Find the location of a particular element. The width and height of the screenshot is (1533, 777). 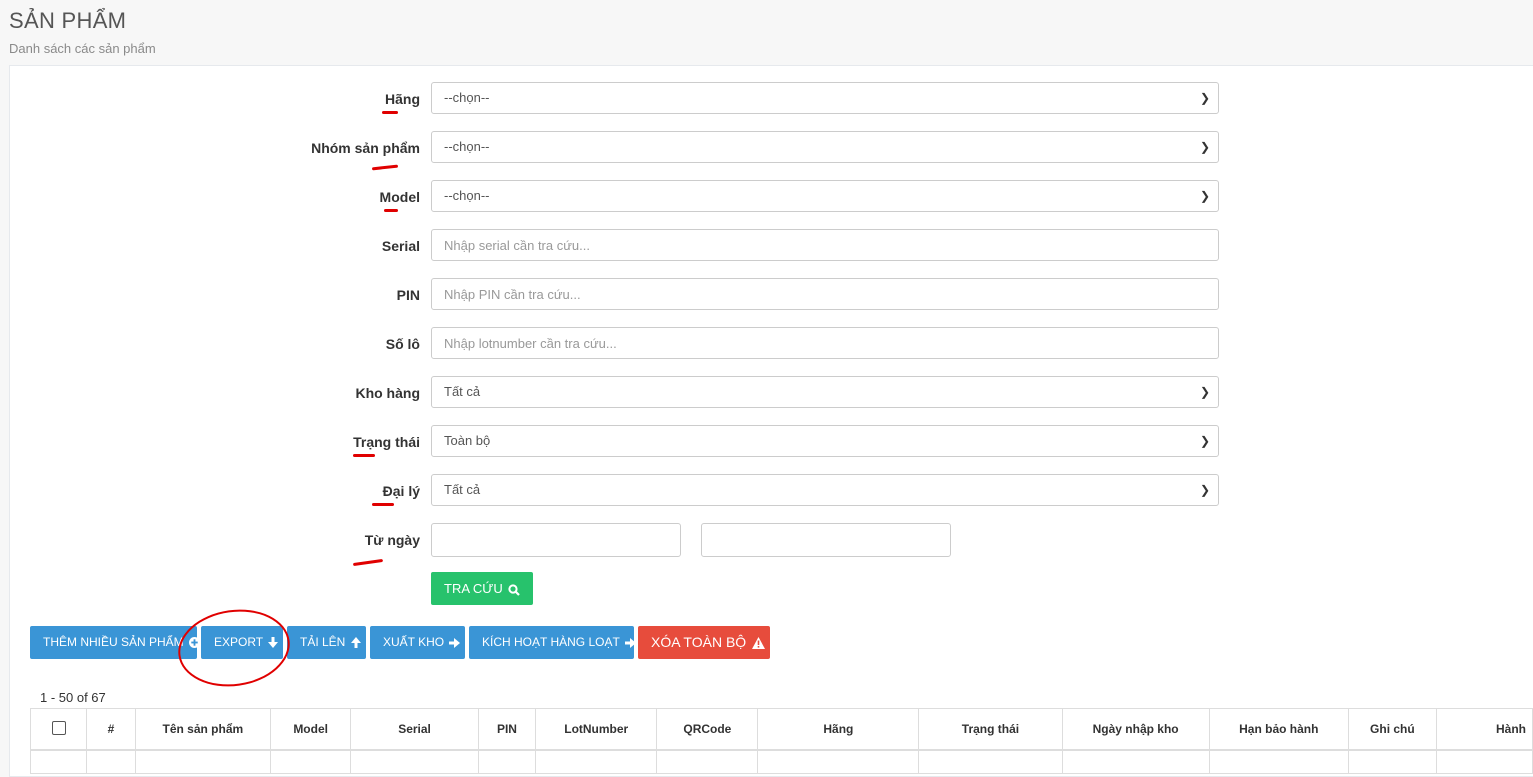

page-subtitle: Danh sách các sản phẩm is located at coordinates (82, 48).